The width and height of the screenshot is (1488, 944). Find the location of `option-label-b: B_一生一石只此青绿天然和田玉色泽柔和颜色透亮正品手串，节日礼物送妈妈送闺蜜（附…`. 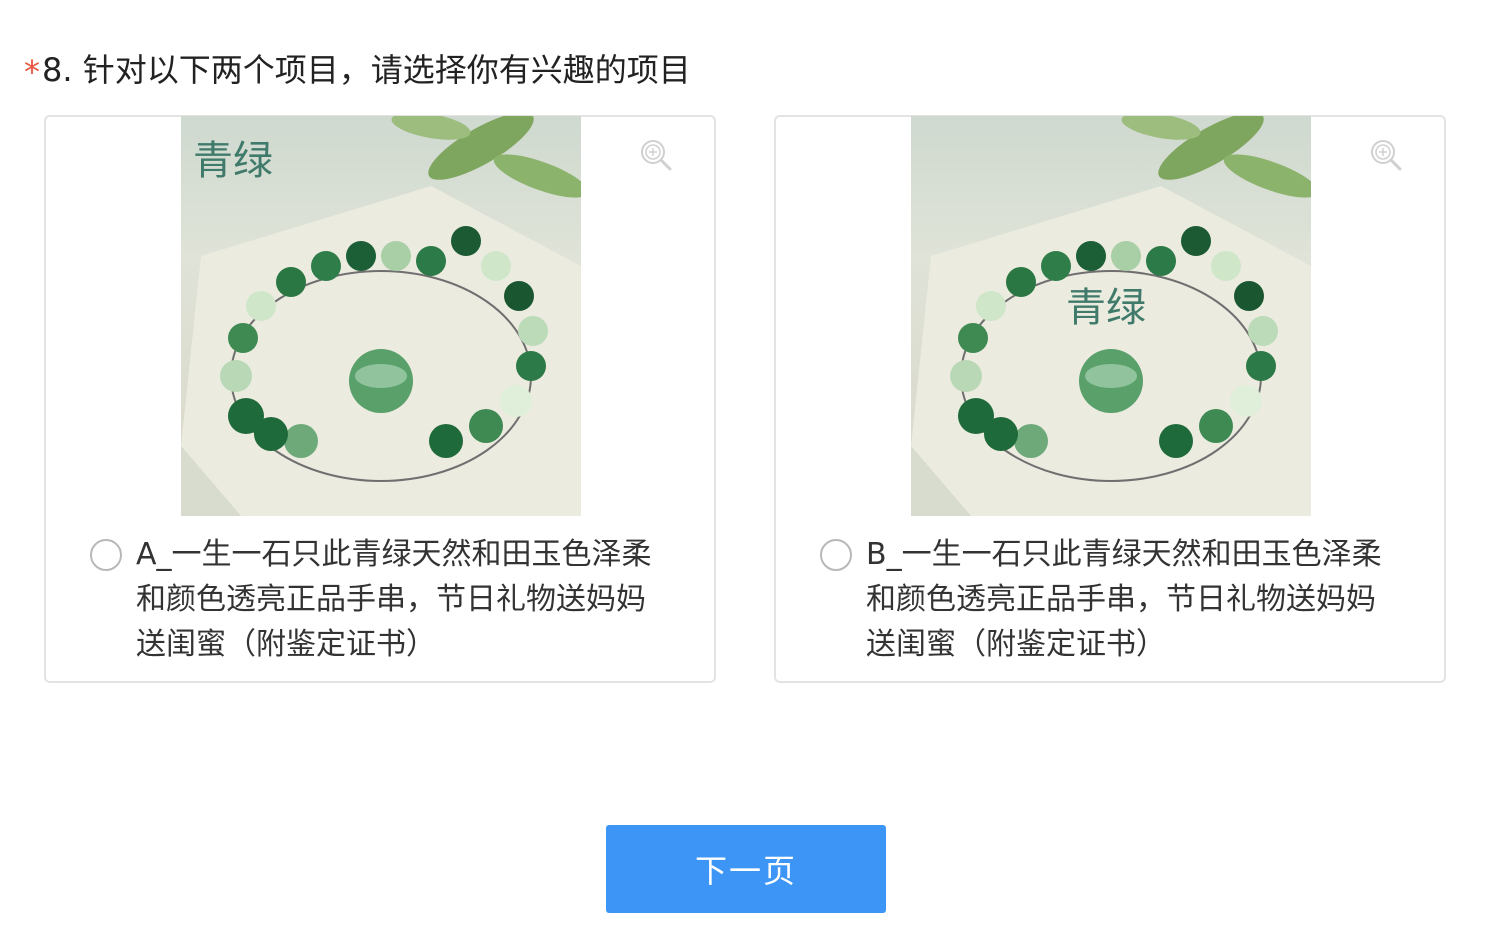

option-label-b: B_一生一石只此青绿天然和田玉色泽柔和颜色透亮正品手串，节日礼物送妈妈送闺蜜（附… is located at coordinates (1124, 599).